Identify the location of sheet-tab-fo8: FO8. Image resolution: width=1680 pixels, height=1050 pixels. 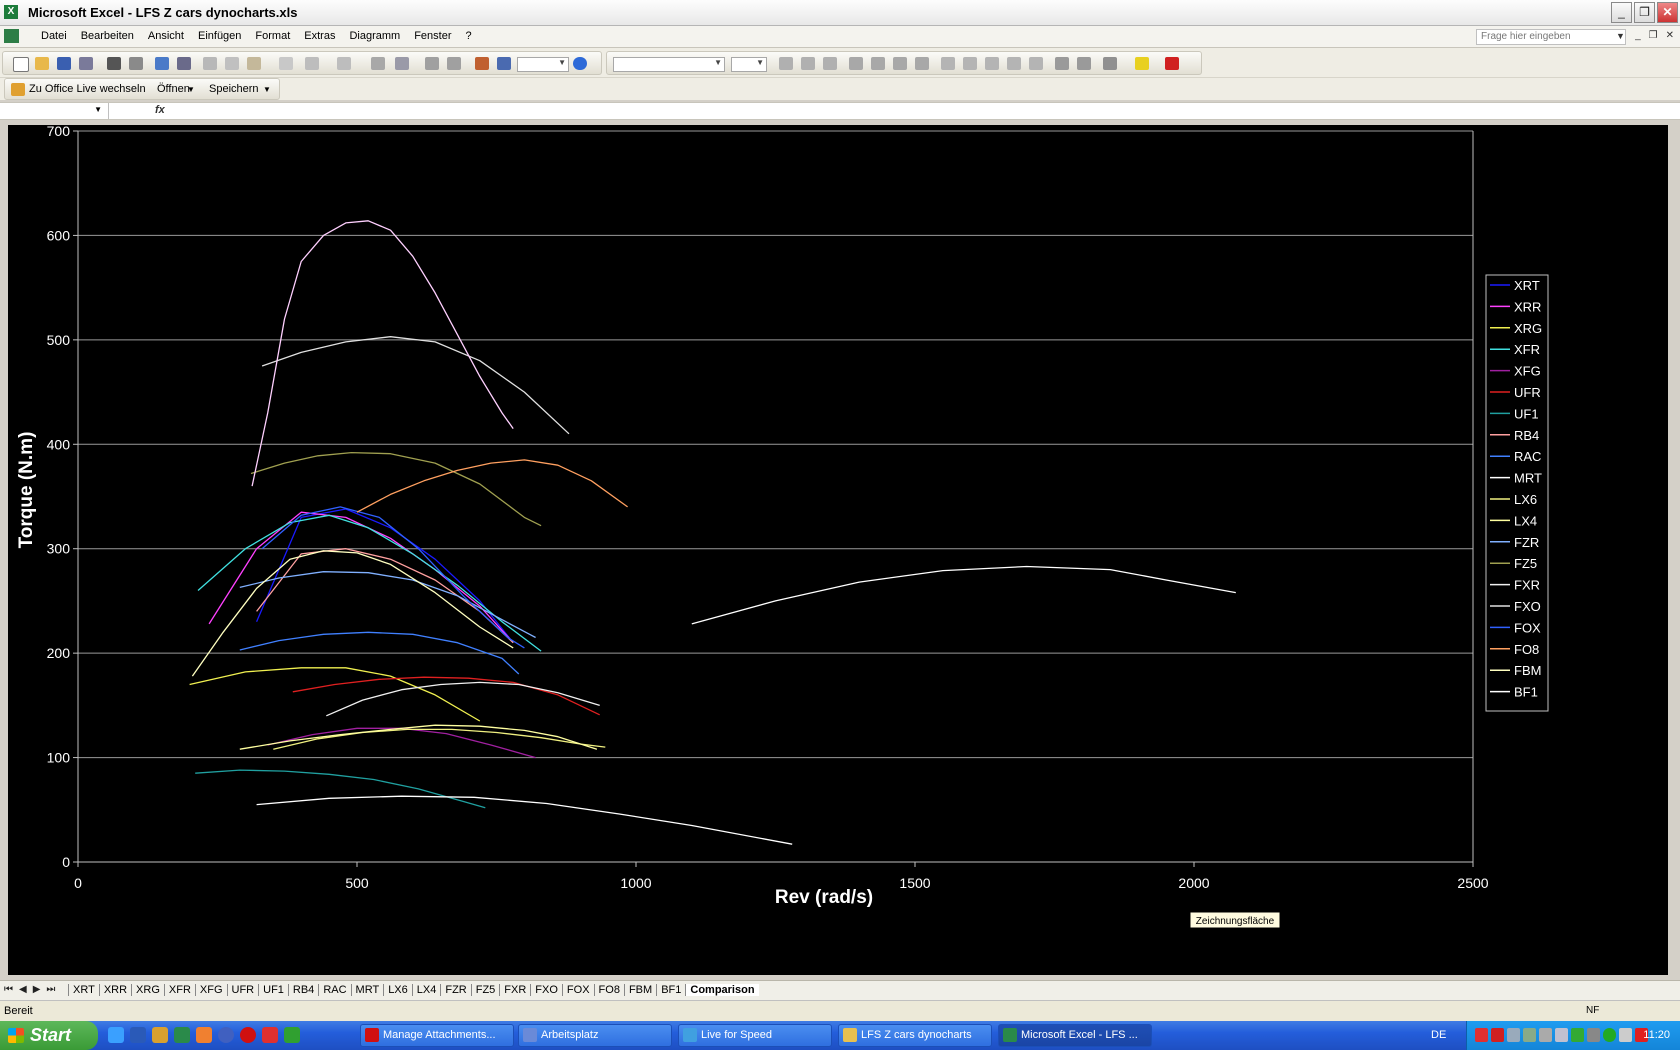
(608, 990).